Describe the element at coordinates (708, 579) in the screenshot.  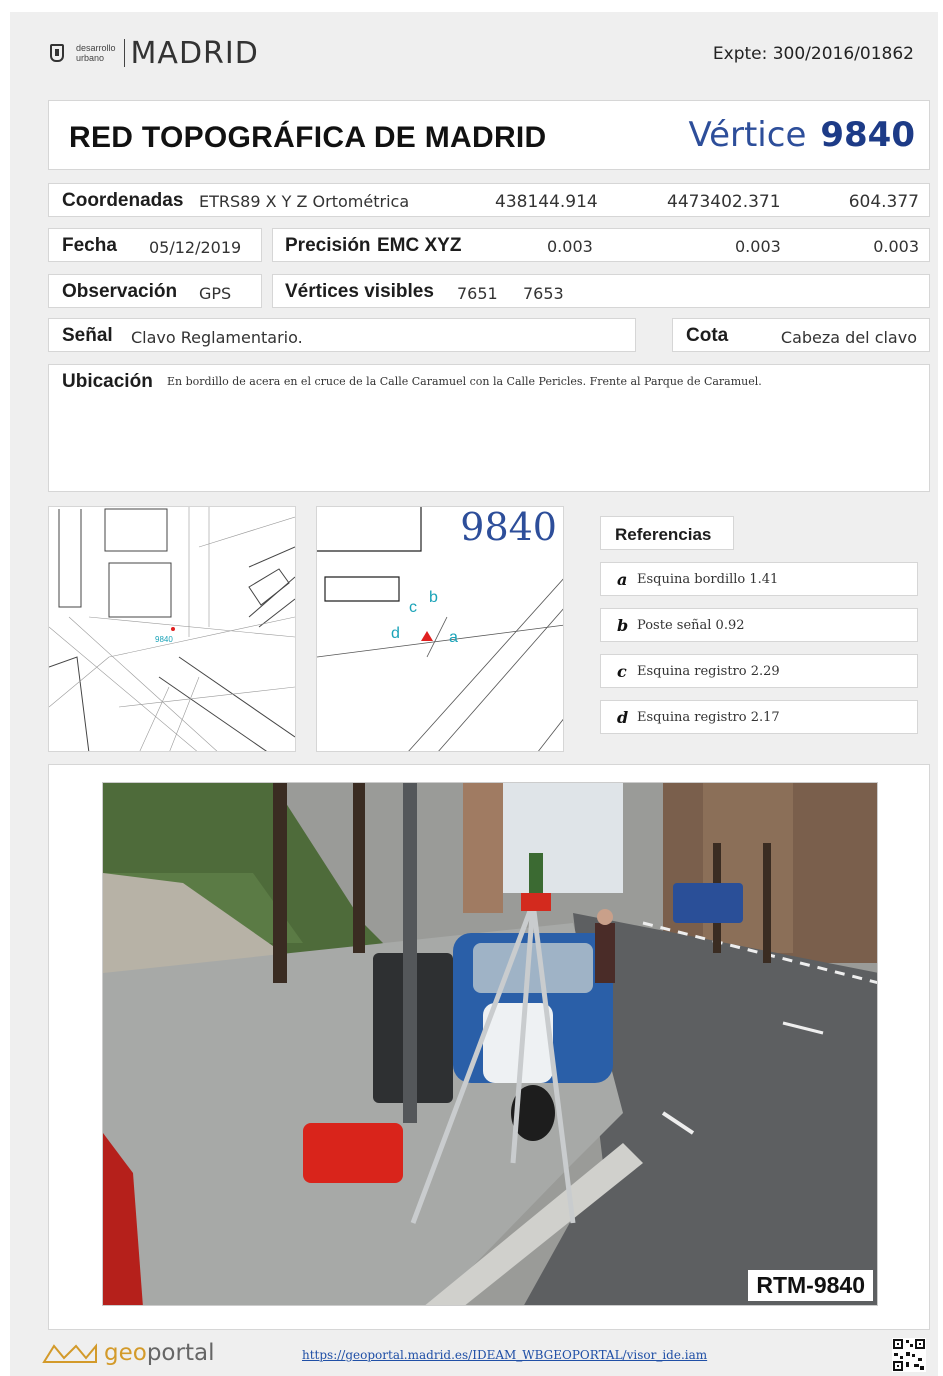
I see `referencia-text: Esquina bordillo 1.41` at that location.